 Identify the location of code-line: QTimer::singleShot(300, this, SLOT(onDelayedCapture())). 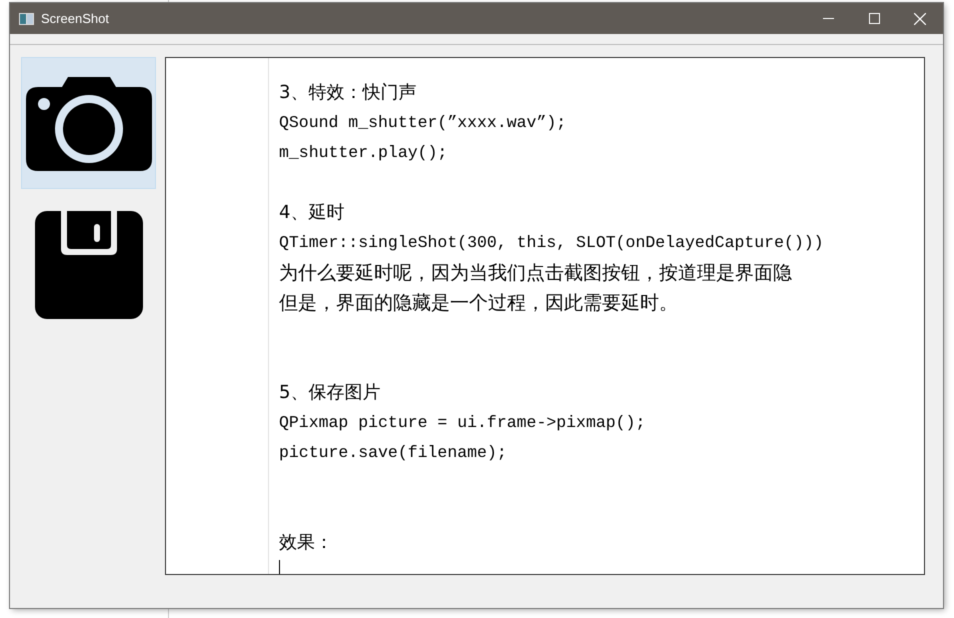
(551, 242).